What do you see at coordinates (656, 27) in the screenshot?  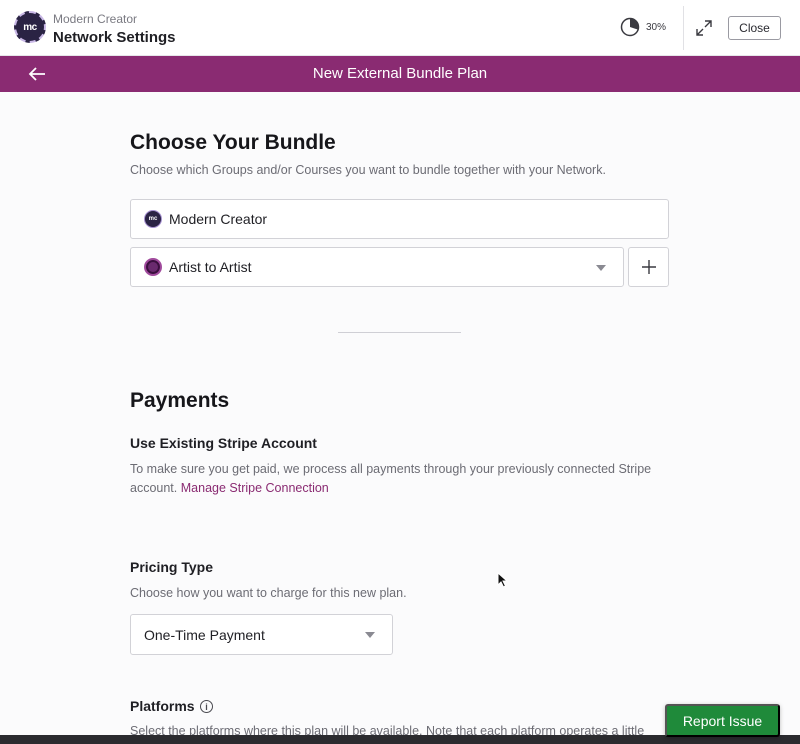 I see `progress-label: 30%` at bounding box center [656, 27].